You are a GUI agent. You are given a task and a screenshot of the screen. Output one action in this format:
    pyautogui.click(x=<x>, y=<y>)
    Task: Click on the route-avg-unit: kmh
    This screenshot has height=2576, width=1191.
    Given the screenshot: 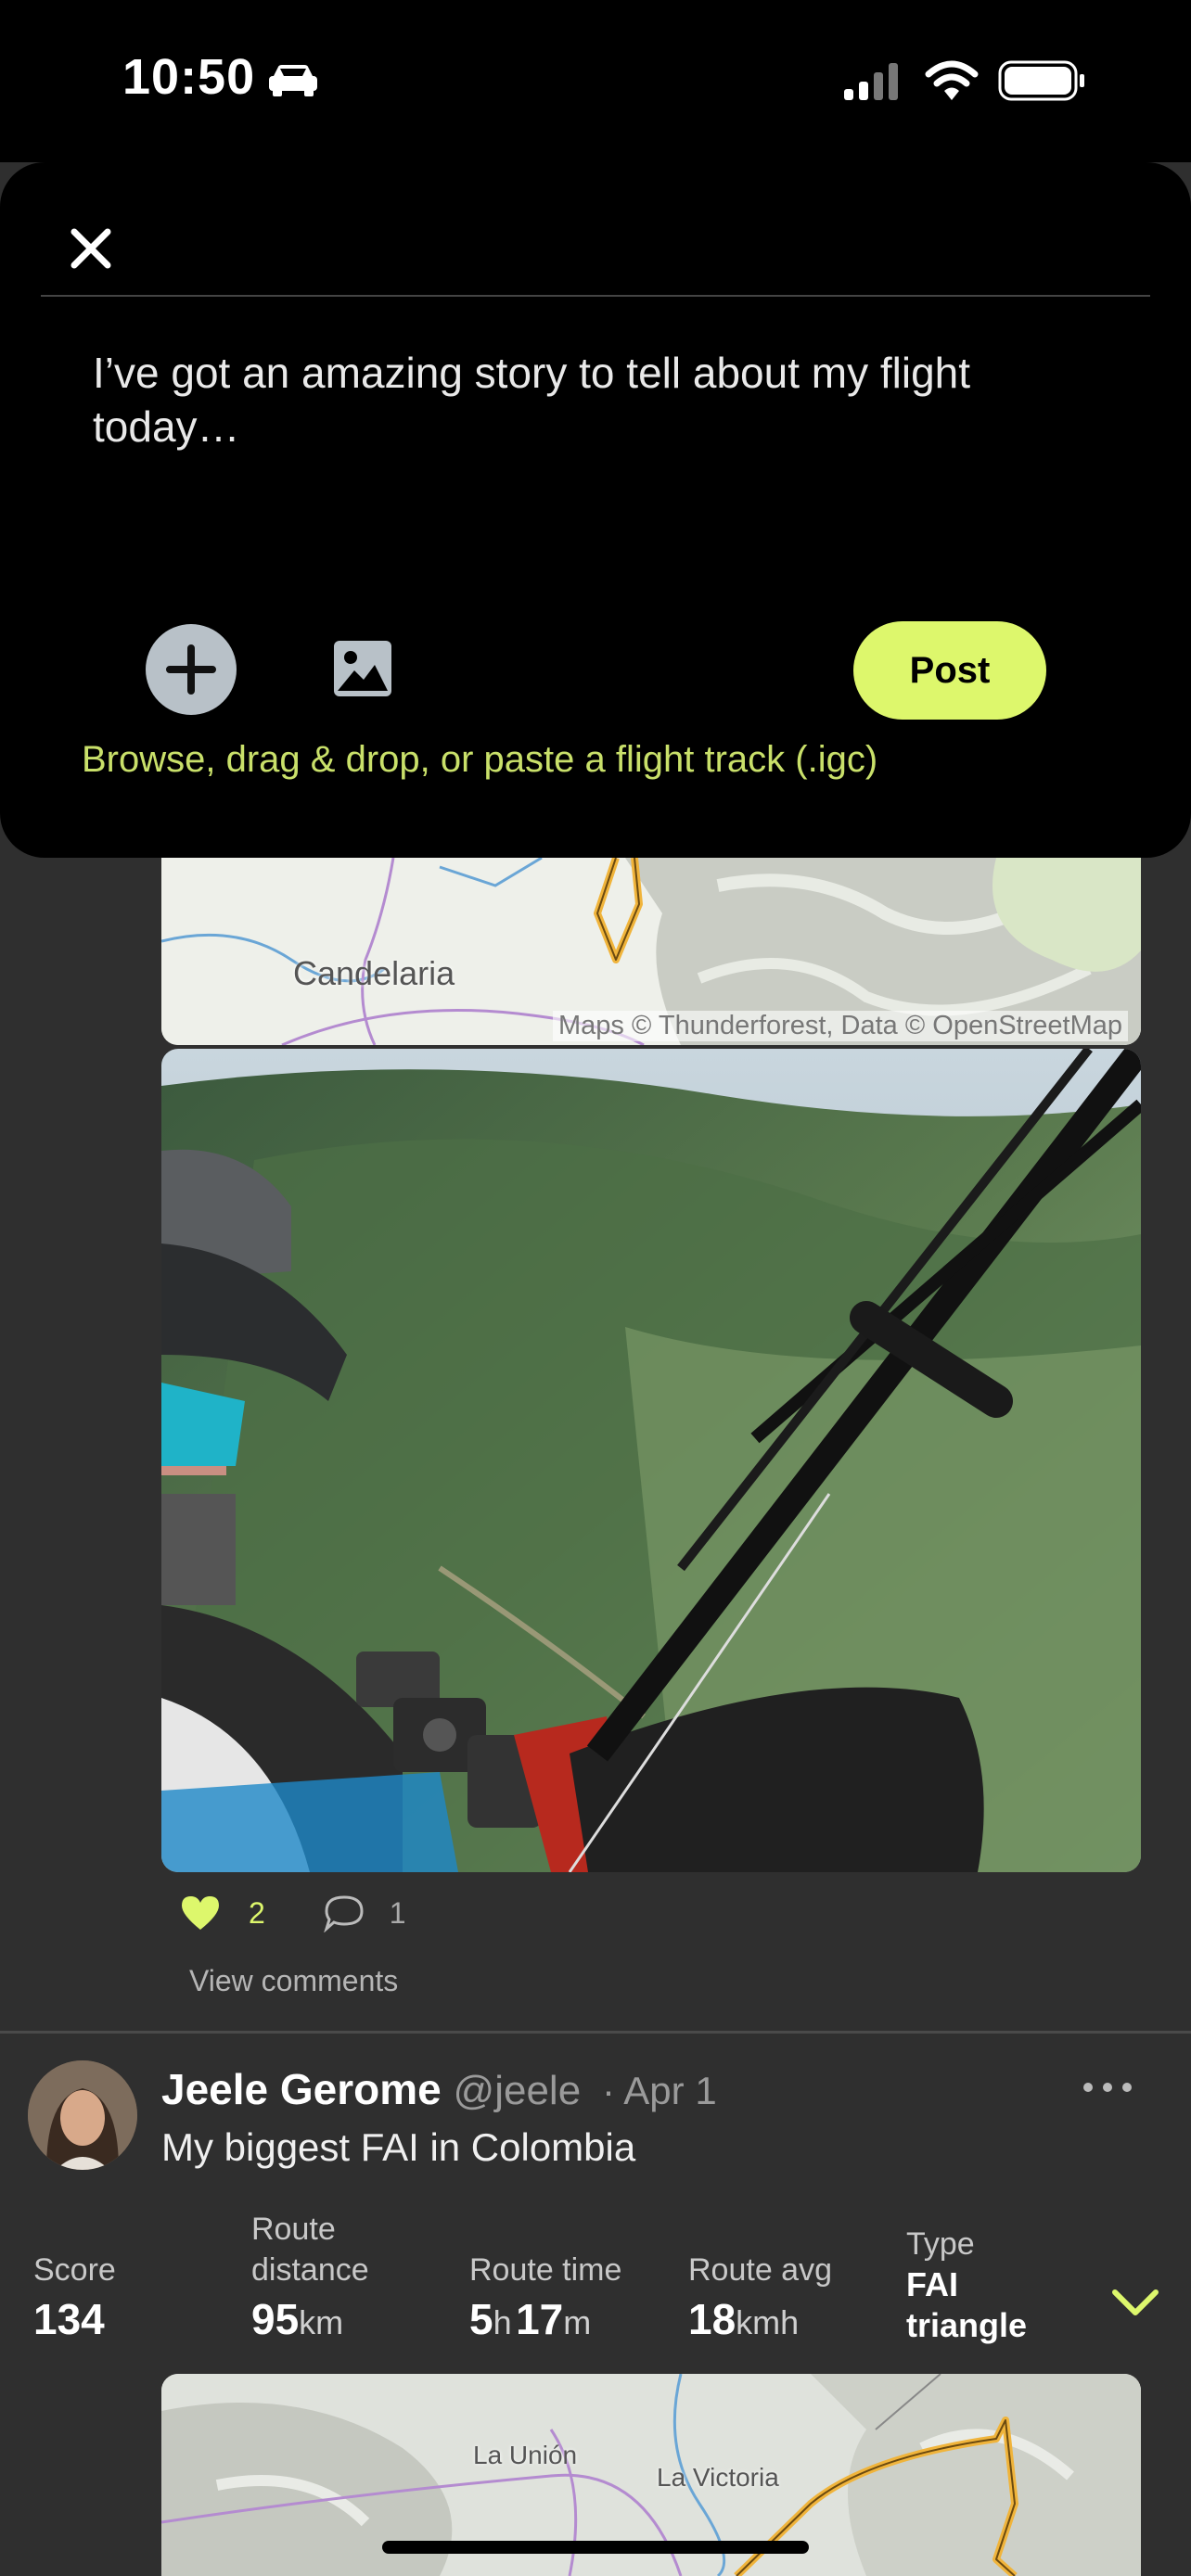 What is the action you would take?
    pyautogui.click(x=768, y=2322)
    